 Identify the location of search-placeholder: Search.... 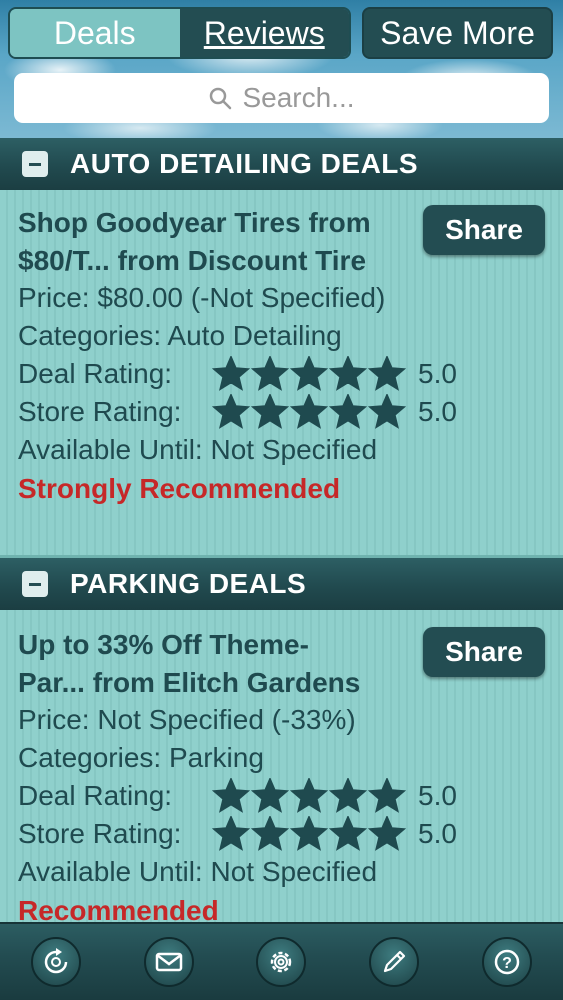
(298, 97).